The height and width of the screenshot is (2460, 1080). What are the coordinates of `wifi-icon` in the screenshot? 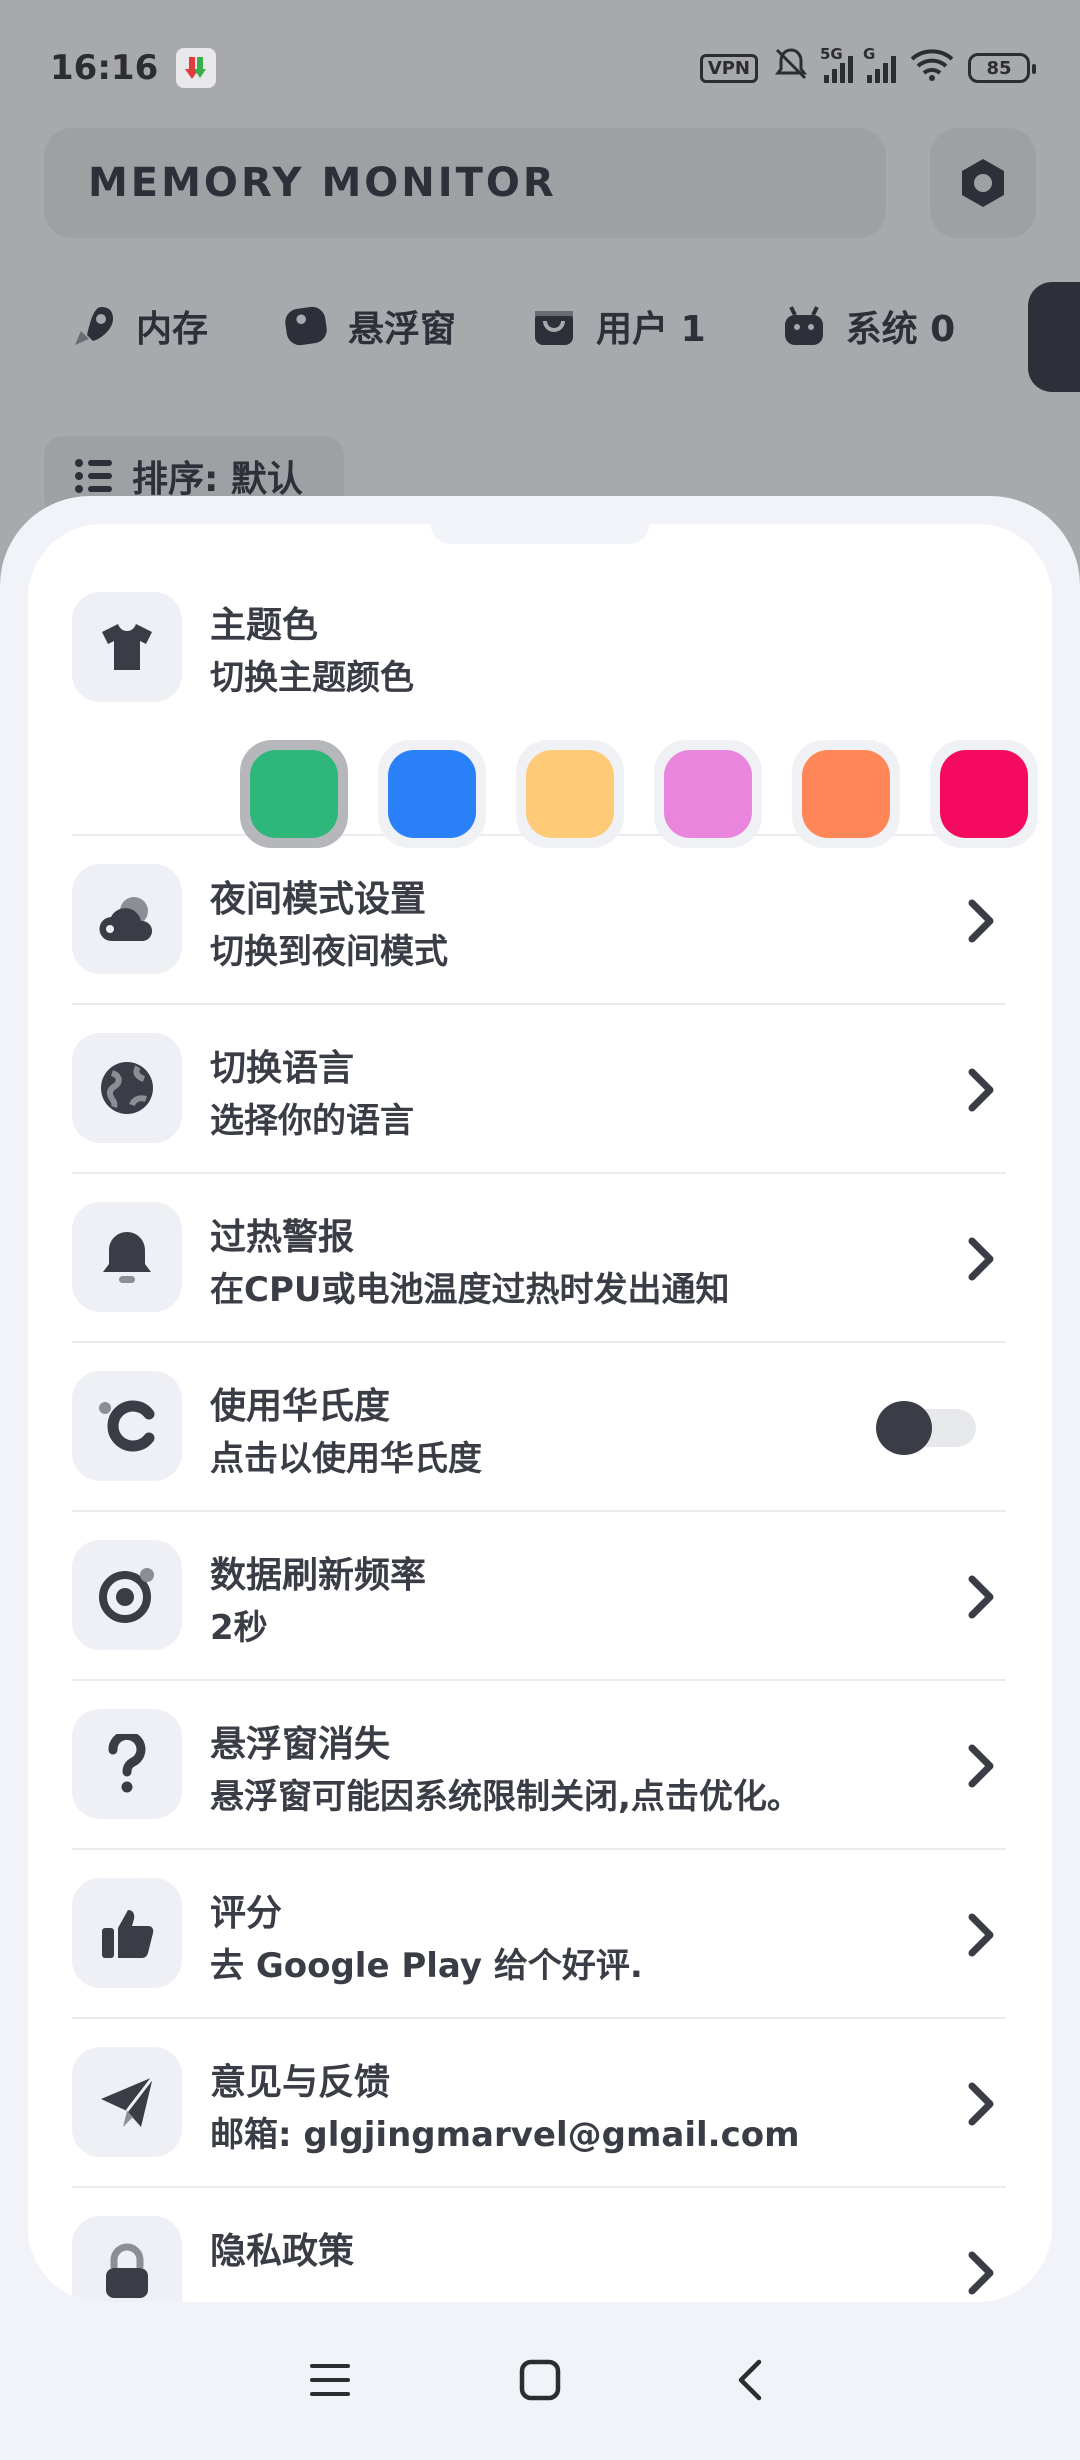 It's located at (932, 68).